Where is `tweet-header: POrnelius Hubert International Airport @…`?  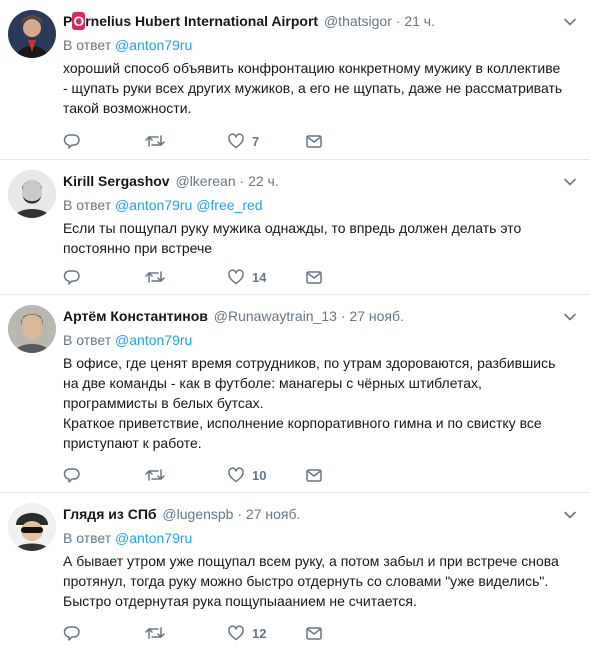
tweet-header: POrnelius Hubert International Airport @… is located at coordinates (249, 21).